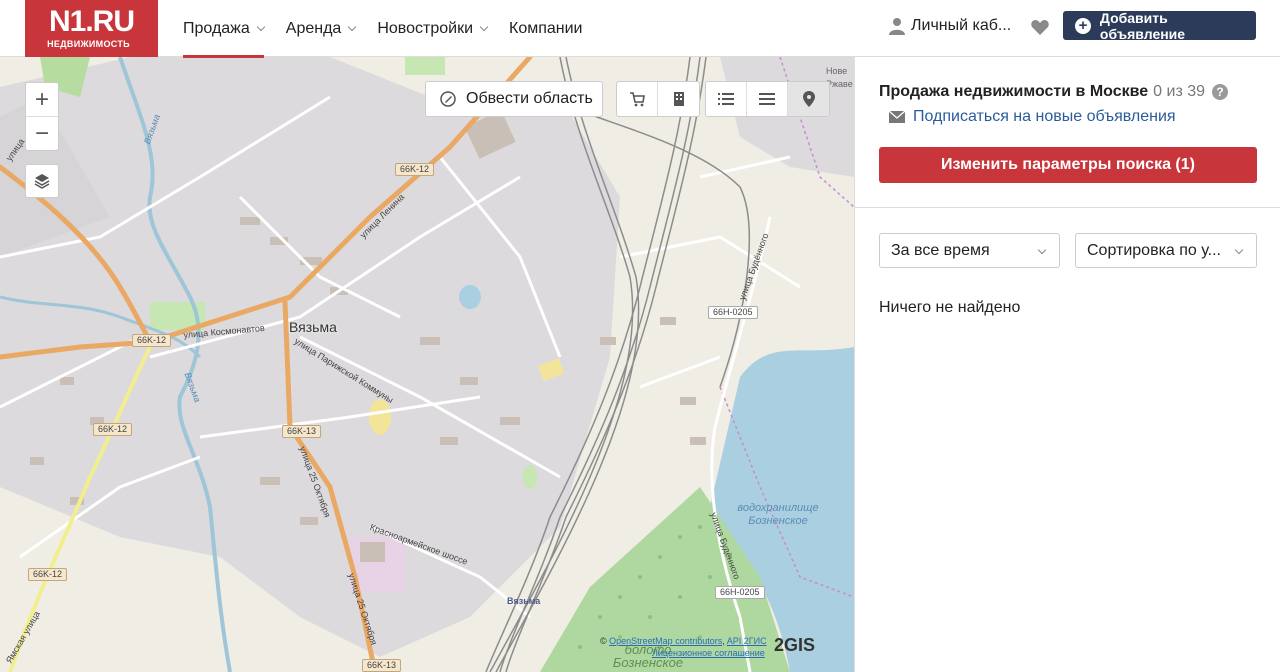 Image resolution: width=1280 pixels, height=672 pixels. I want to click on zoom-control: + −, so click(42, 116).